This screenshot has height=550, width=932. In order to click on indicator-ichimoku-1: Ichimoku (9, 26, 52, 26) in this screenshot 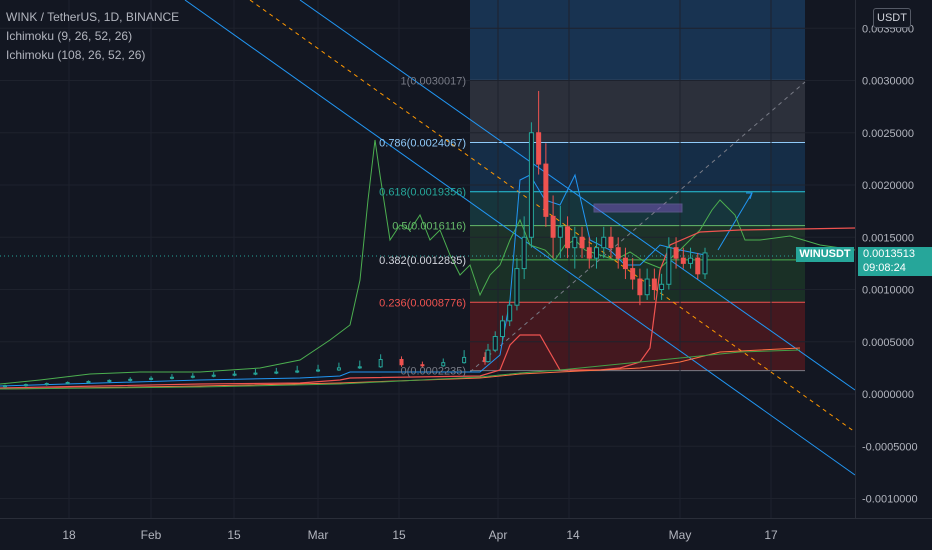, I will do `click(92, 36)`.